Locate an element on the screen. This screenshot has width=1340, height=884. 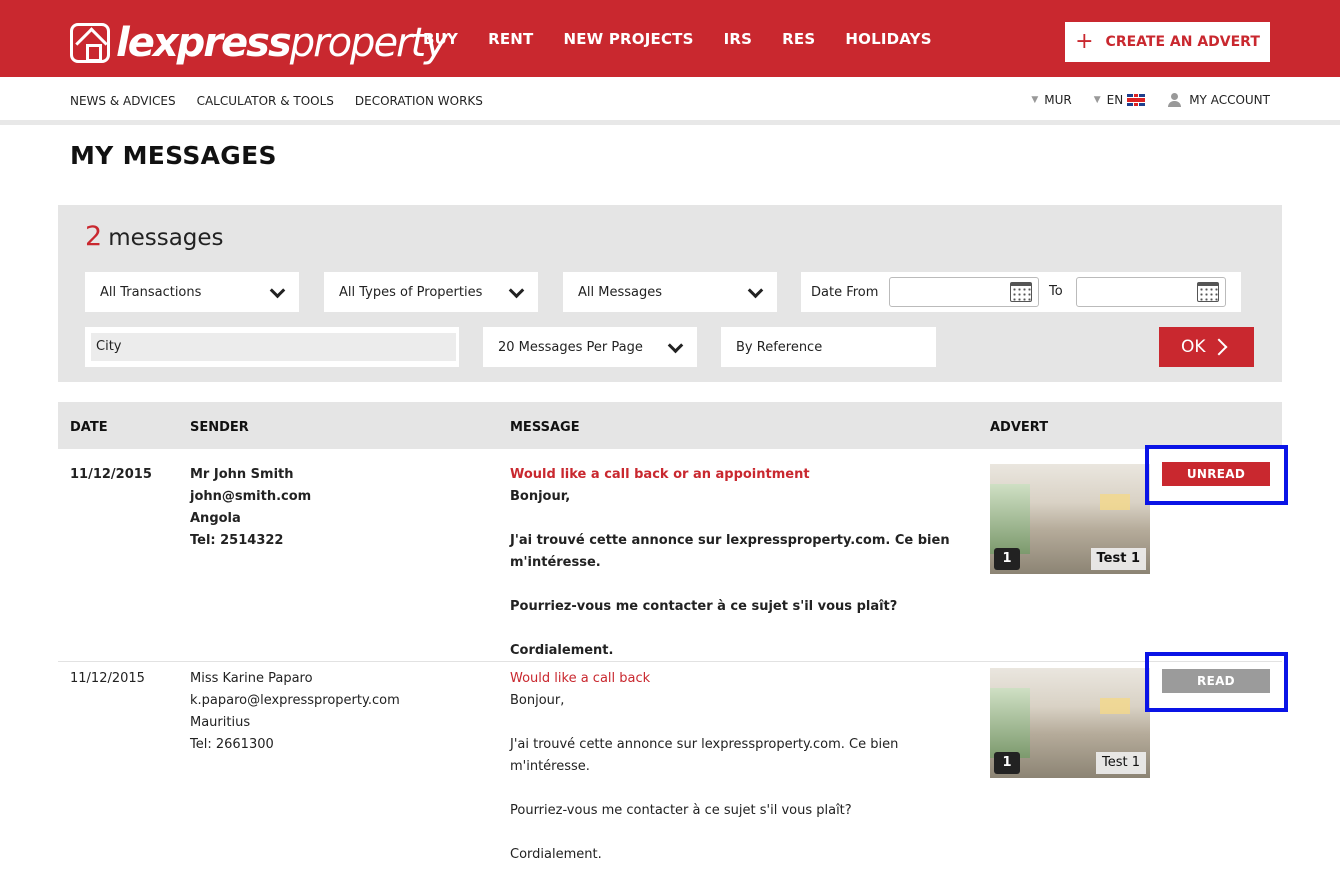
status-badge-unread: UNREAD is located at coordinates (1216, 474).